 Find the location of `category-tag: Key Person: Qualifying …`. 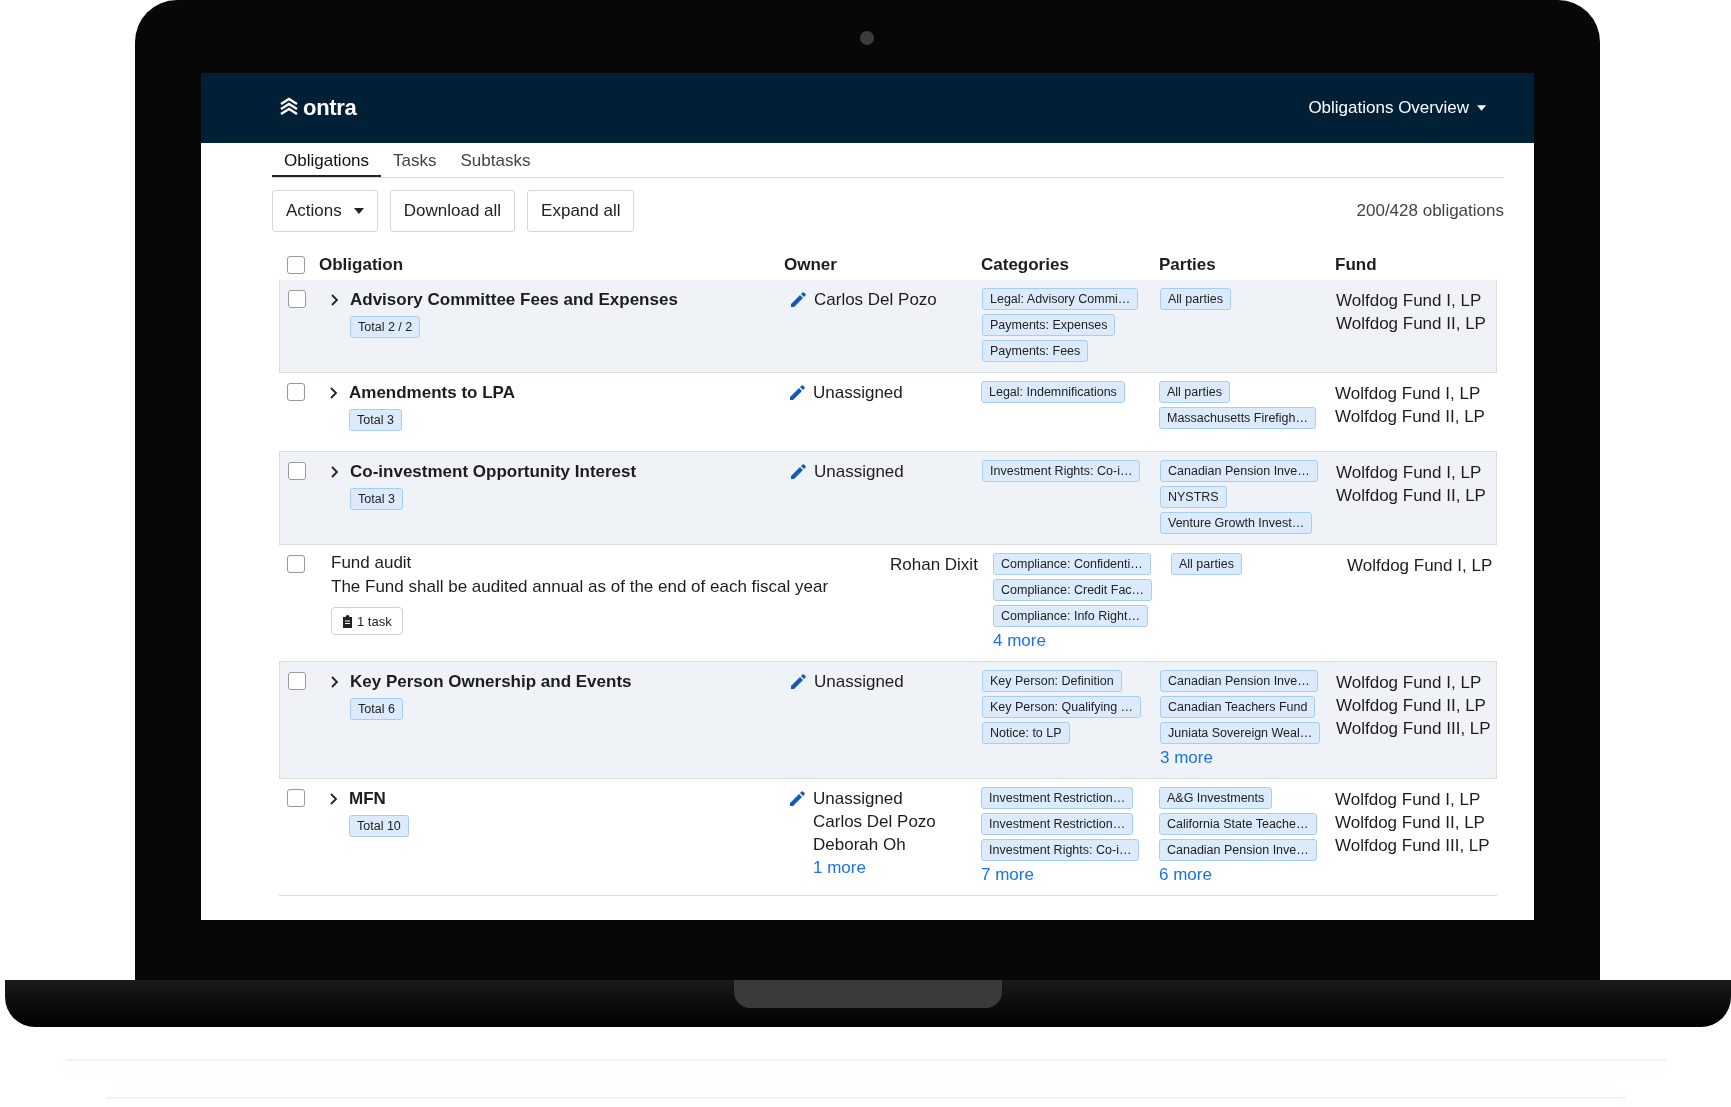

category-tag: Key Person: Qualifying … is located at coordinates (1062, 707).